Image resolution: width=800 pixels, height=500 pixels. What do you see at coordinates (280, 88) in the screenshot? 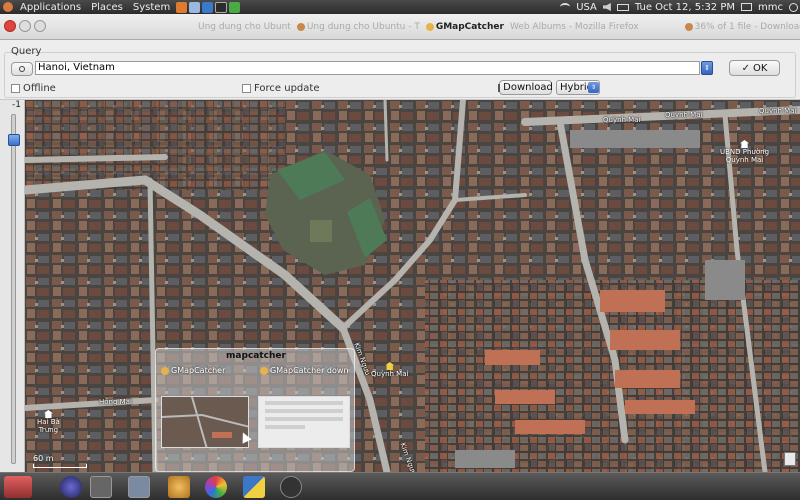
I see `force-update-checkbox: Force update` at bounding box center [280, 88].